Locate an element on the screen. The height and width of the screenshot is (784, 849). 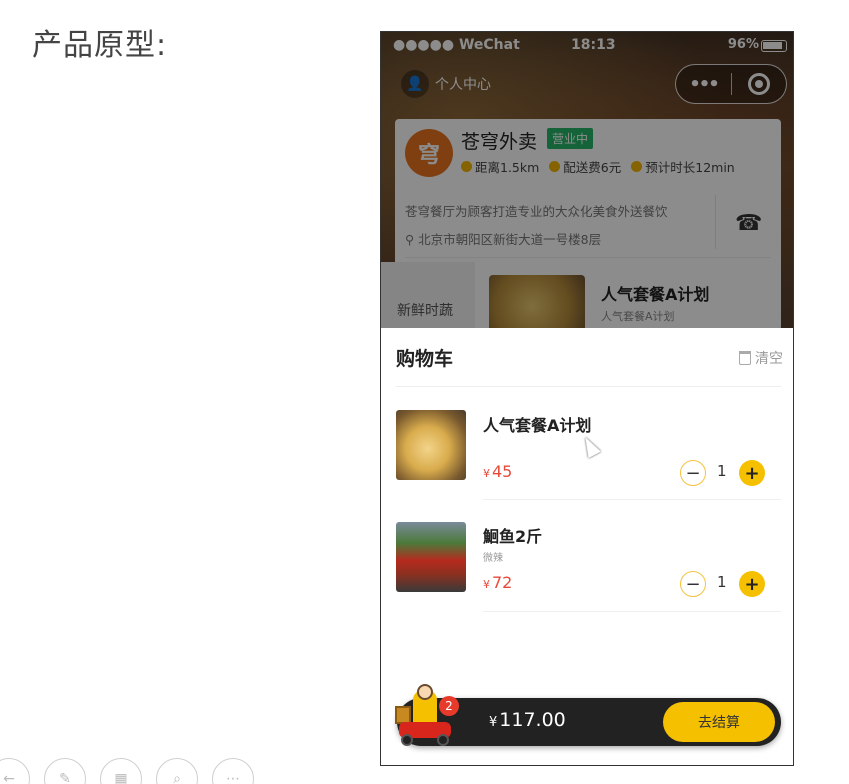
item-price-value: 72 is located at coordinates (502, 582).